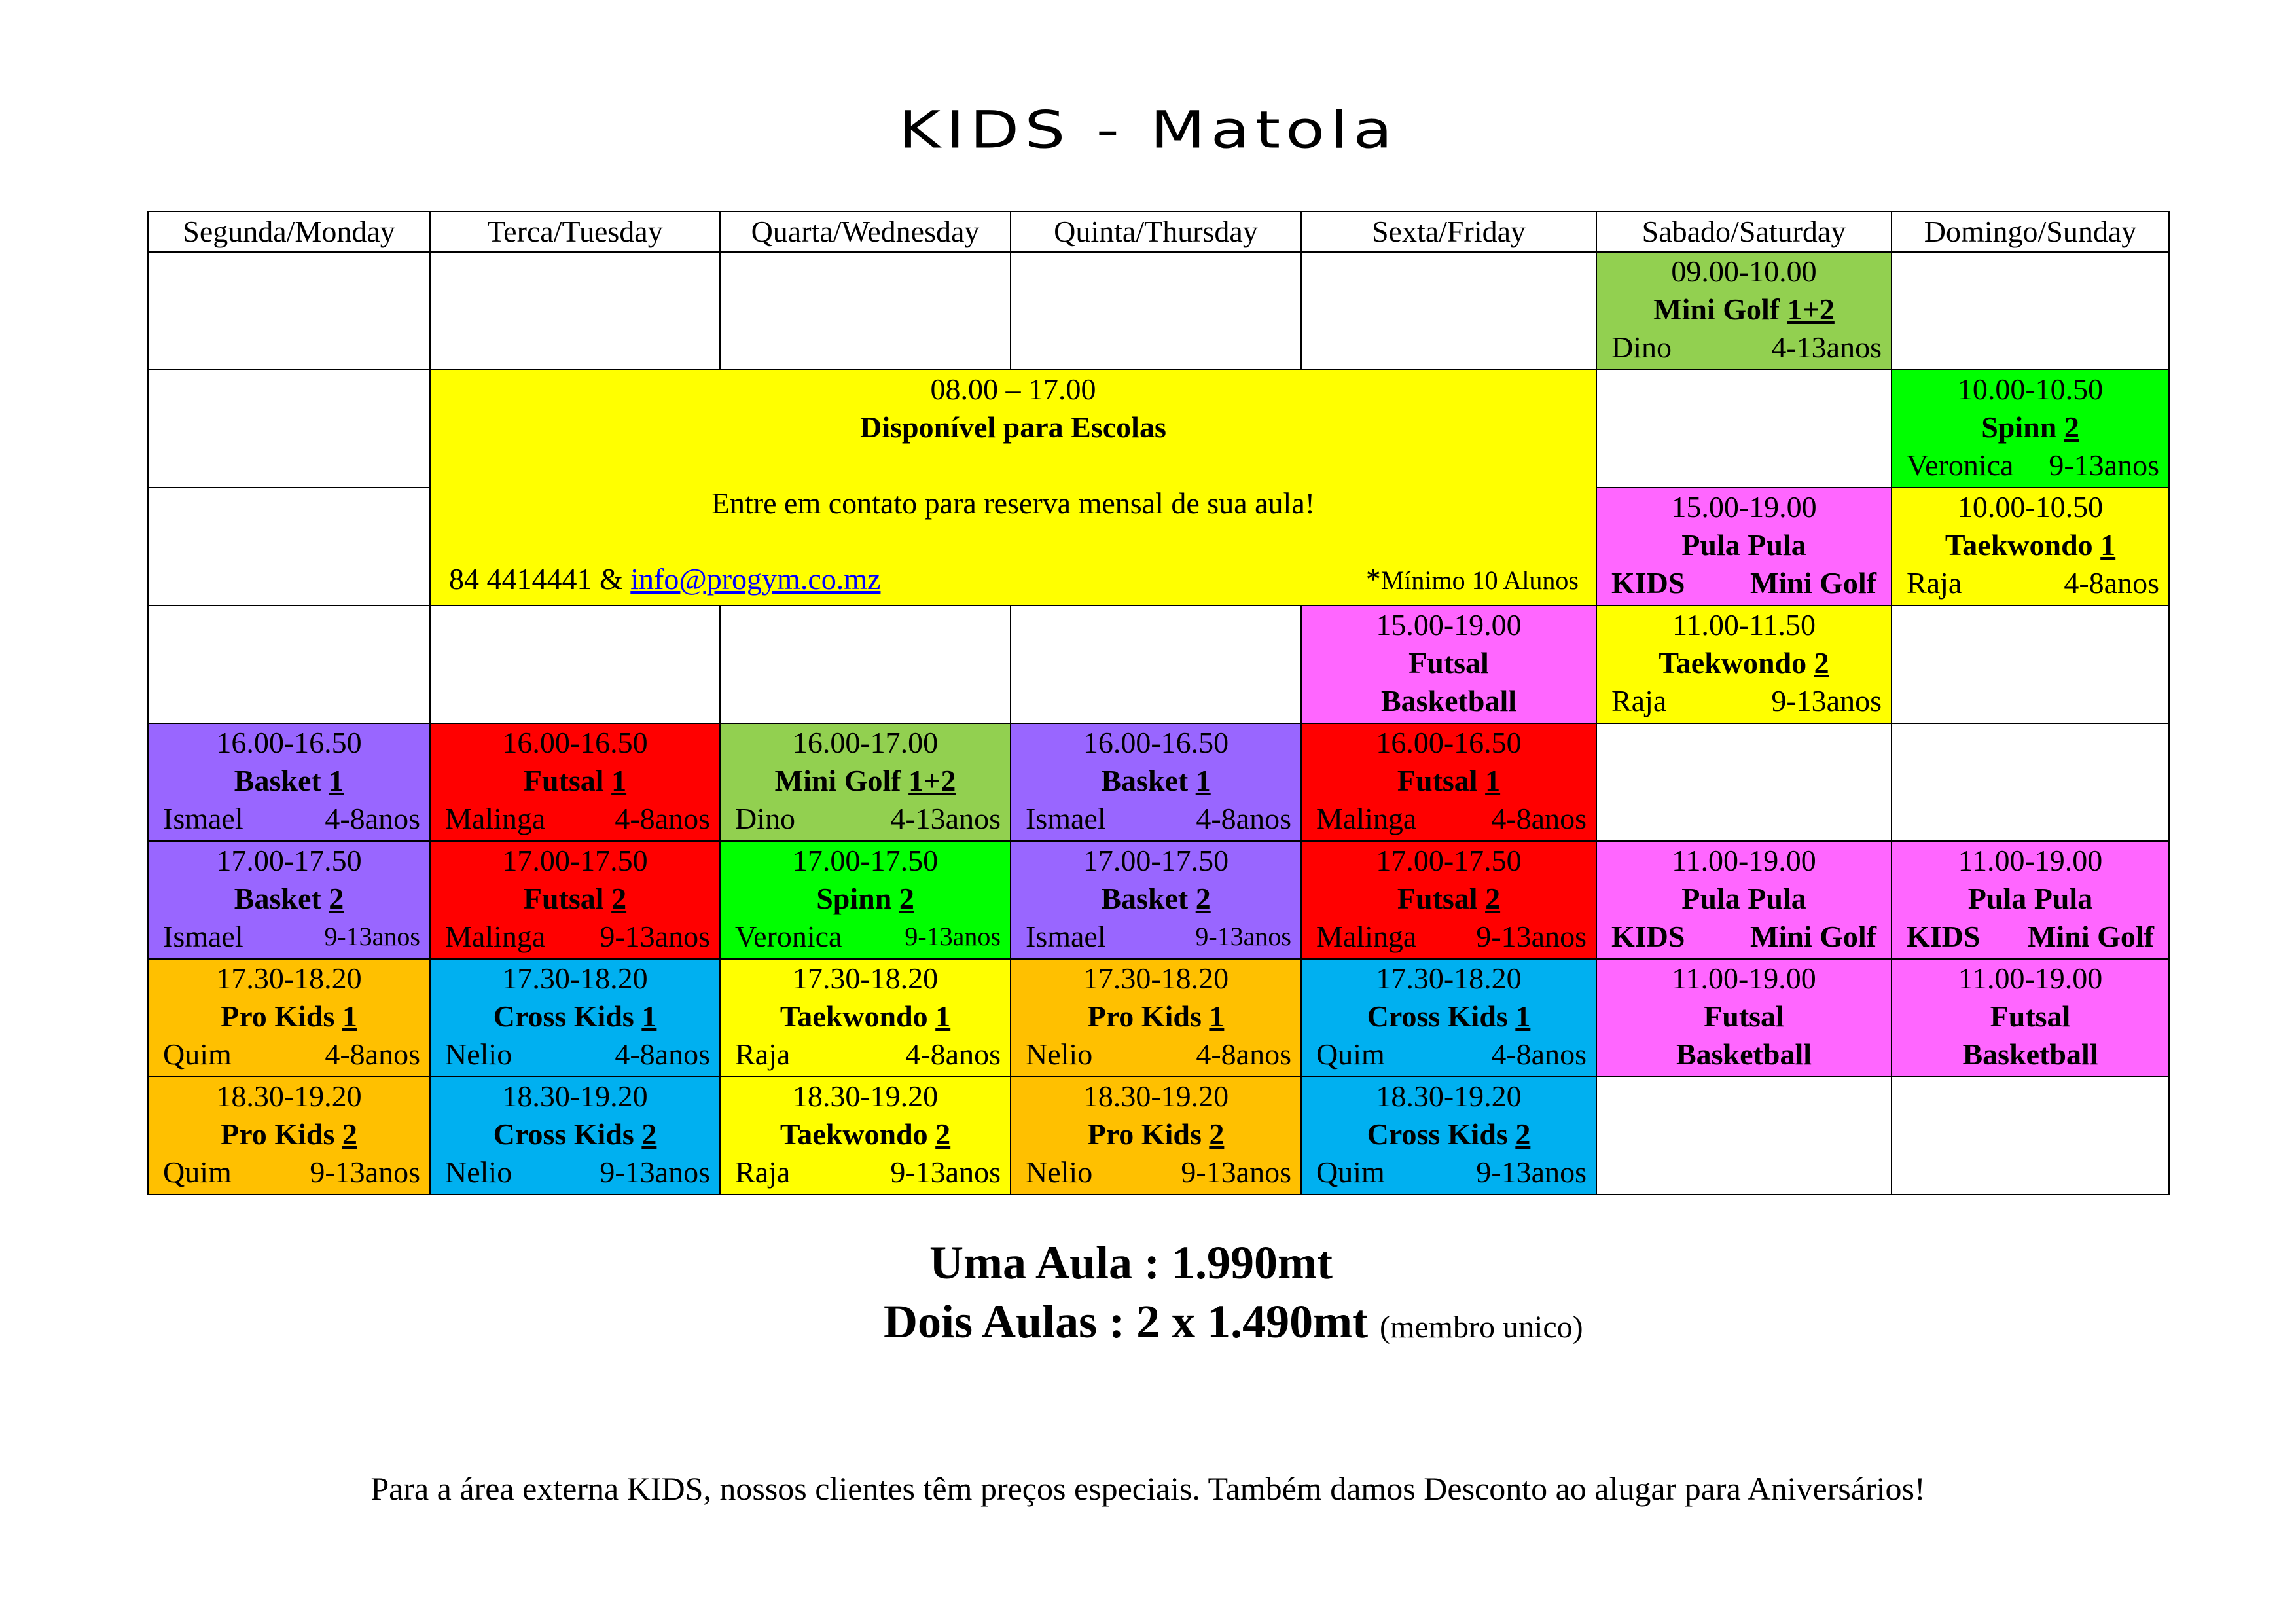 This screenshot has height=1624, width=2296. Describe the element at coordinates (575, 232) in the screenshot. I see `day-header: Terca/Tuesday` at that location.